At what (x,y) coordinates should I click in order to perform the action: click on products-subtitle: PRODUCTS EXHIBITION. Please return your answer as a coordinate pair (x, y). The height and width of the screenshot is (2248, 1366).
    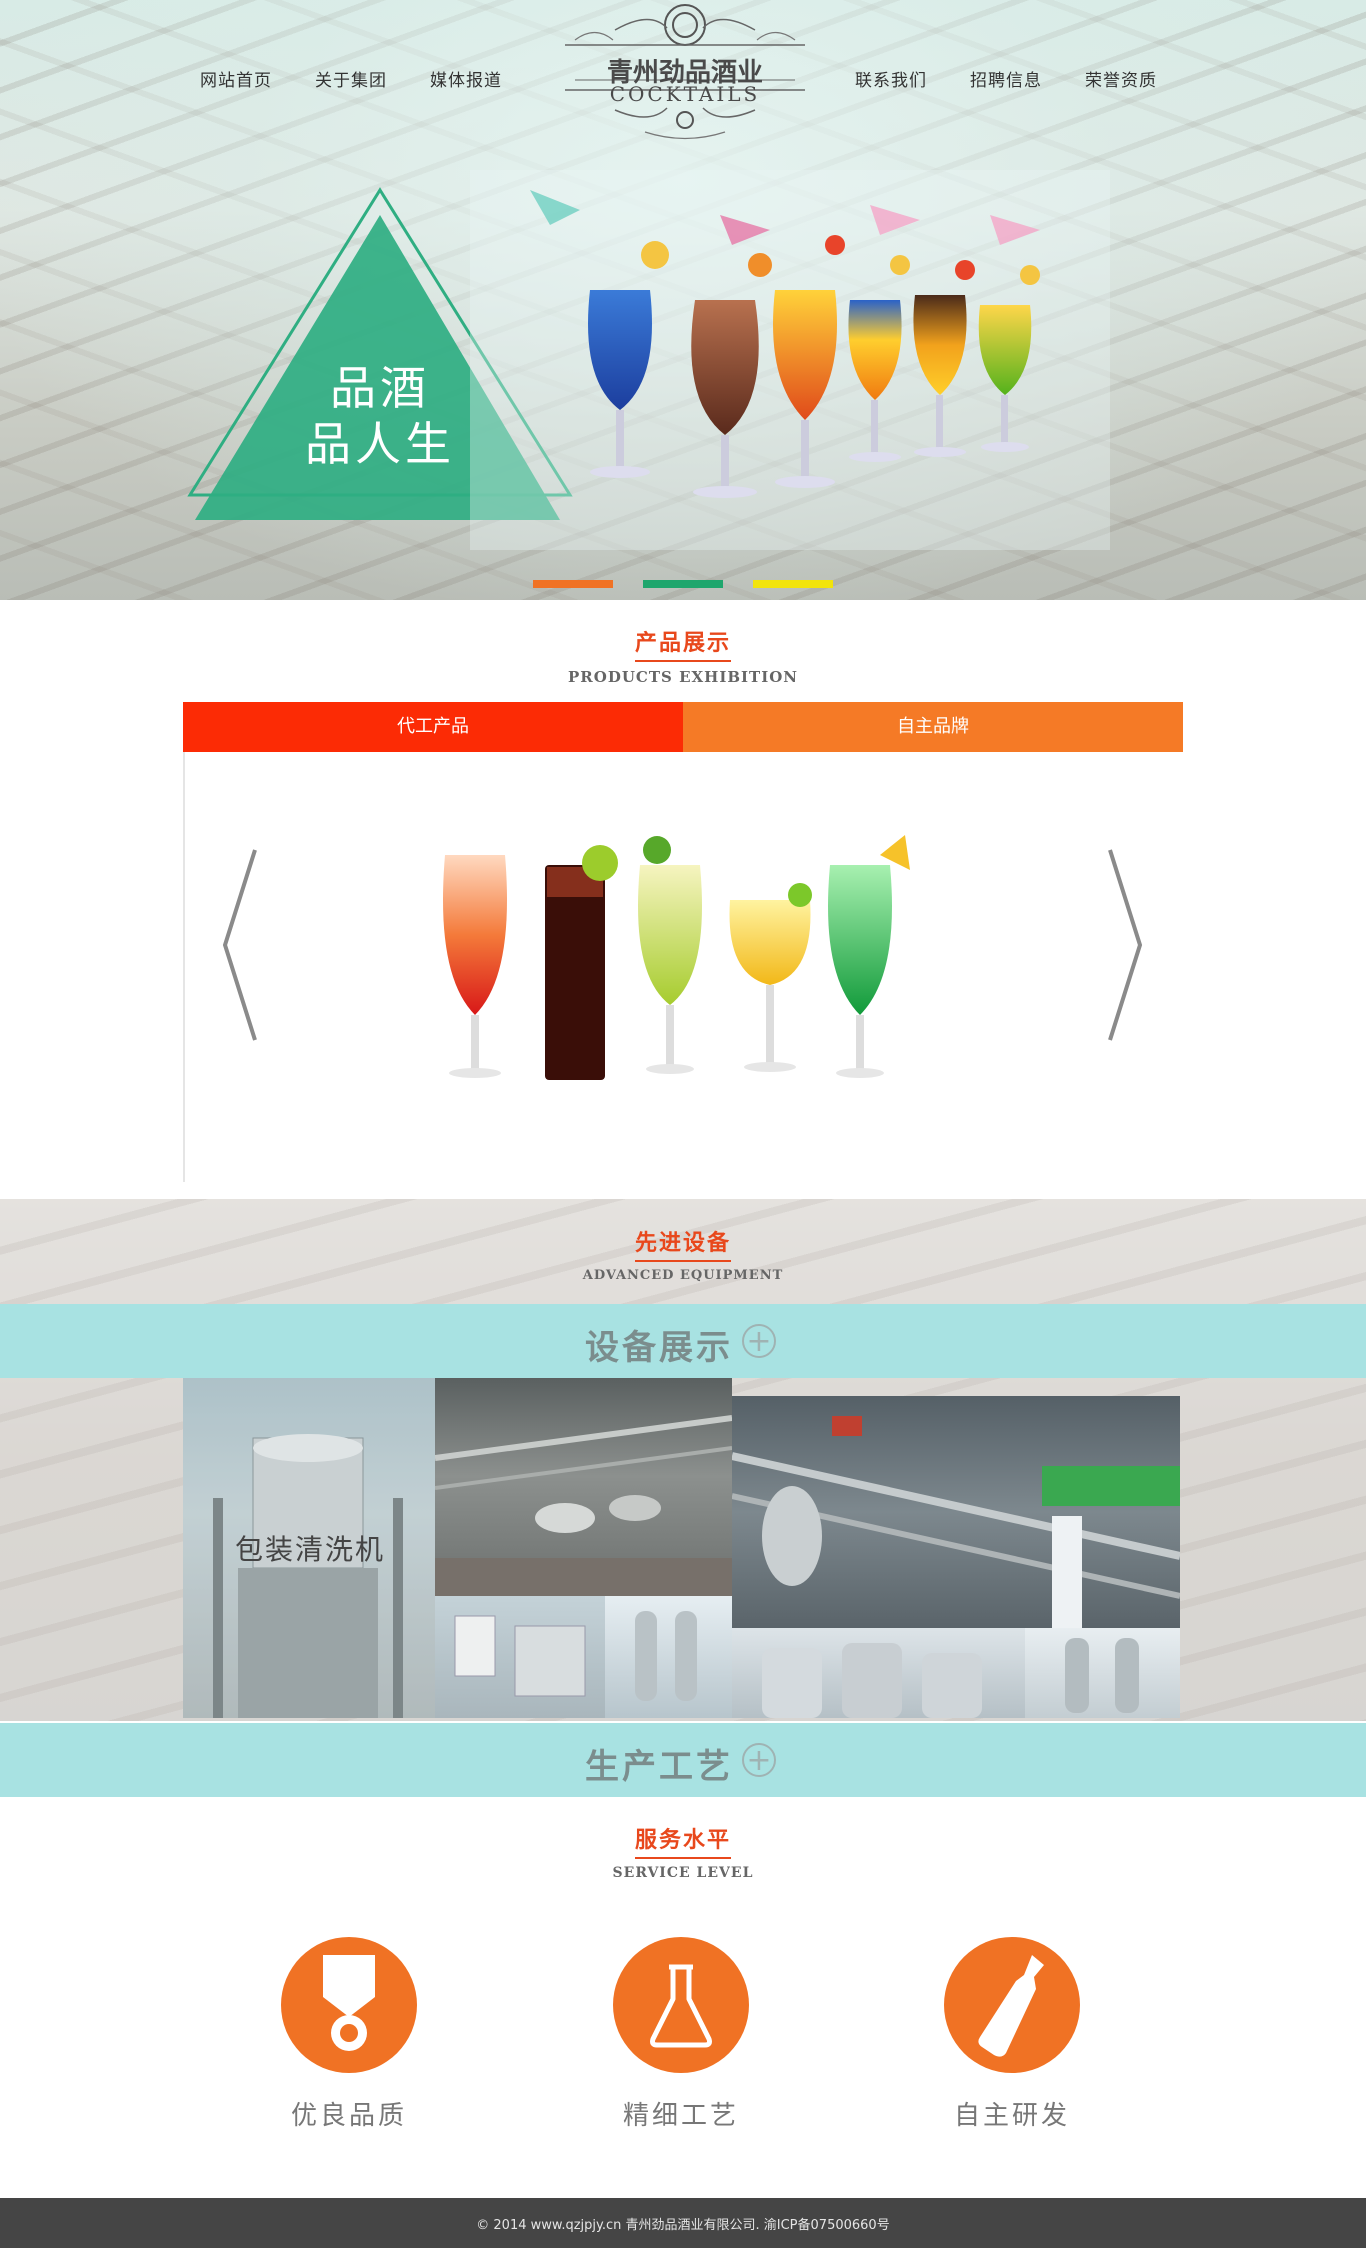
    Looking at the image, I should click on (683, 677).